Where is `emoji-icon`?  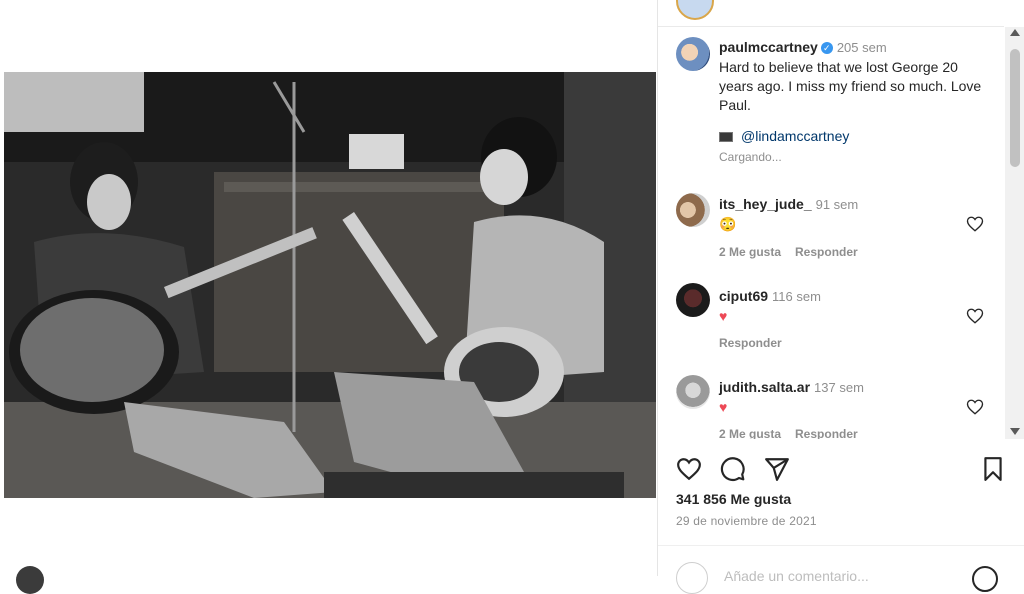
emoji-icon is located at coordinates (985, 579).